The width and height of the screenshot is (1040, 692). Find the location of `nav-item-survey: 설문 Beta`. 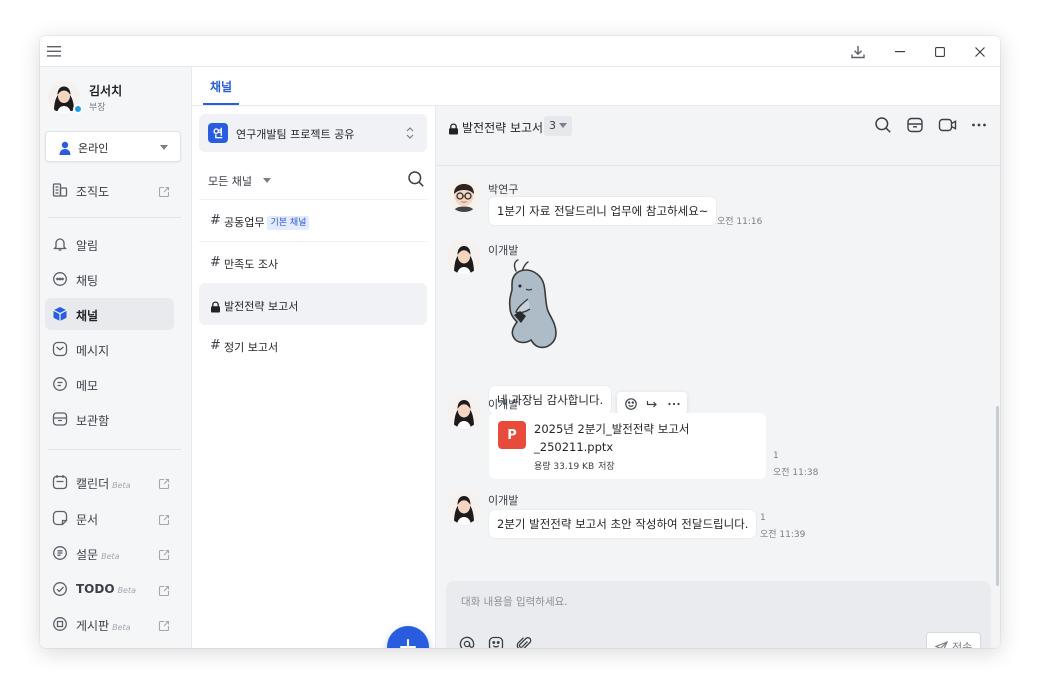

nav-item-survey: 설문 Beta is located at coordinates (109, 553).